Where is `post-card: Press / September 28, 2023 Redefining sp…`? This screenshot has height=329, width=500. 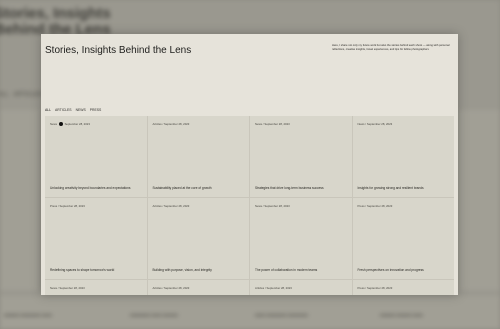
post-card: Press / September 28, 2023 Redefining sp… is located at coordinates (96, 238).